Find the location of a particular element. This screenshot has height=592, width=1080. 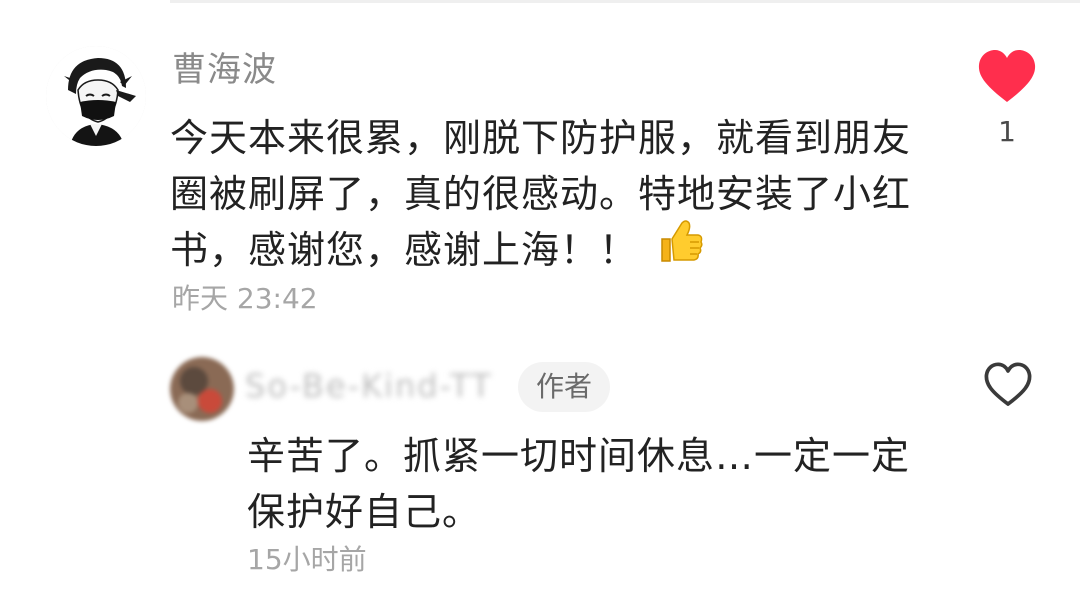

masked-person-avatar-icon is located at coordinates (96, 96).